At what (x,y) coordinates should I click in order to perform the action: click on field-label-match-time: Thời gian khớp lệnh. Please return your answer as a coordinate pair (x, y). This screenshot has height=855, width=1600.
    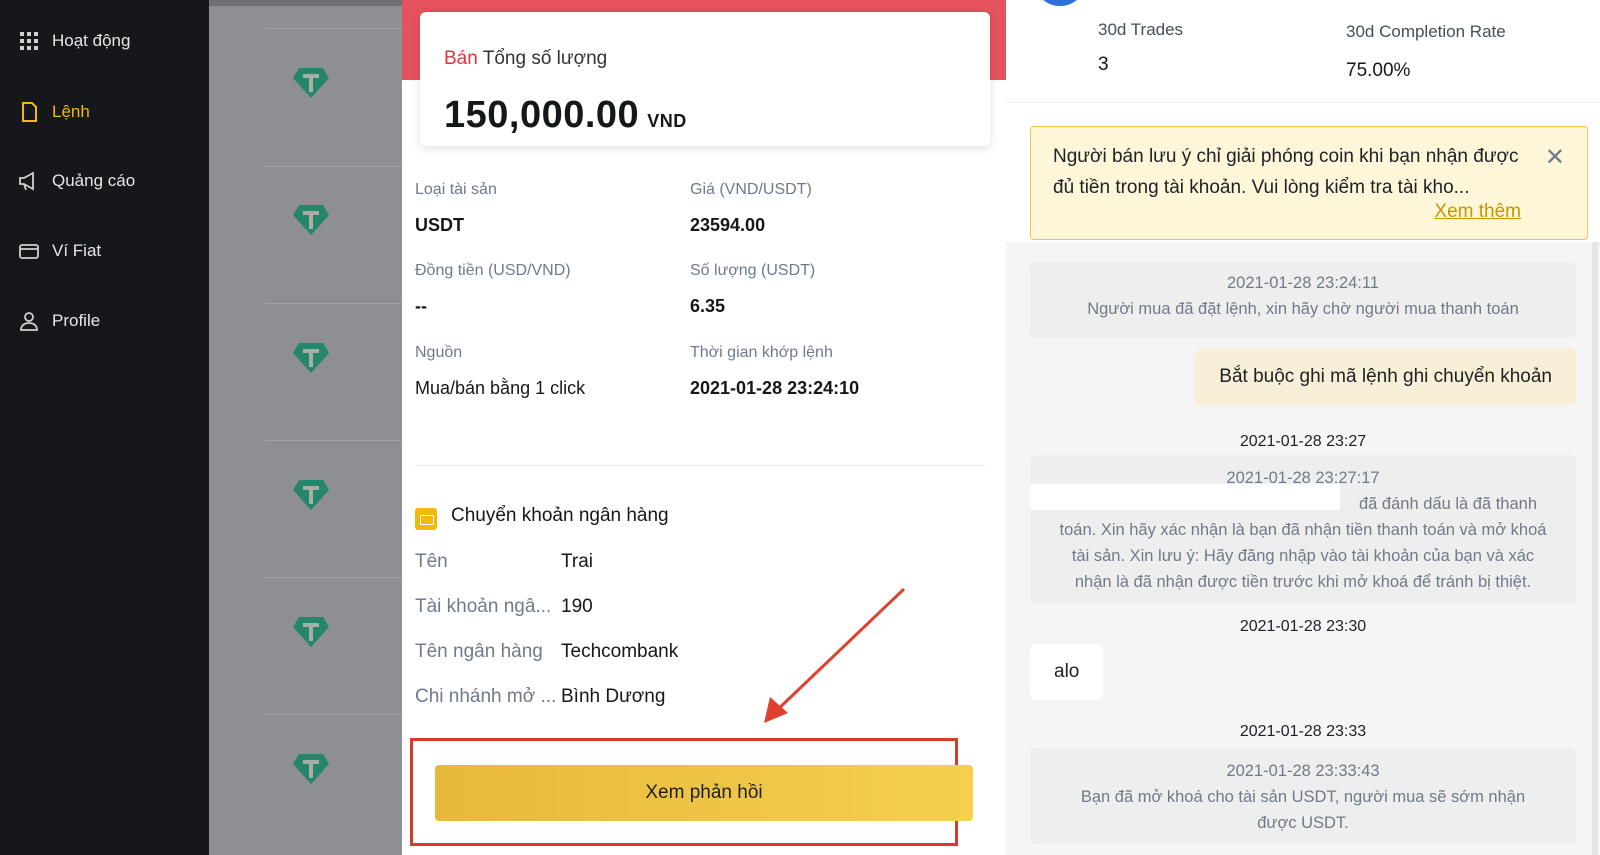
    Looking at the image, I should click on (761, 352).